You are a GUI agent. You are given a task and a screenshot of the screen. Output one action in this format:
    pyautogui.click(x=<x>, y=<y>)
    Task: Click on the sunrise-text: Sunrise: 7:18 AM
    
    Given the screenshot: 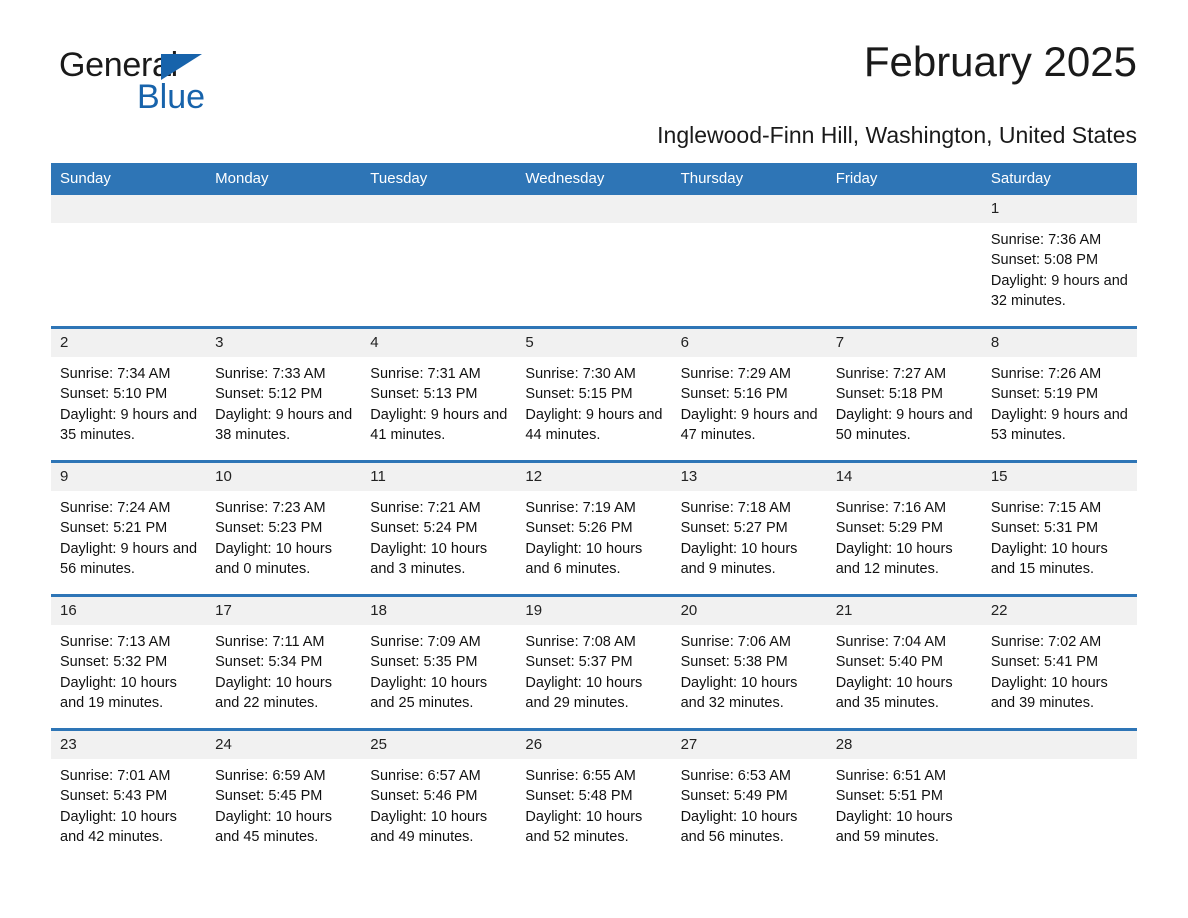 What is the action you would take?
    pyautogui.click(x=735, y=508)
    